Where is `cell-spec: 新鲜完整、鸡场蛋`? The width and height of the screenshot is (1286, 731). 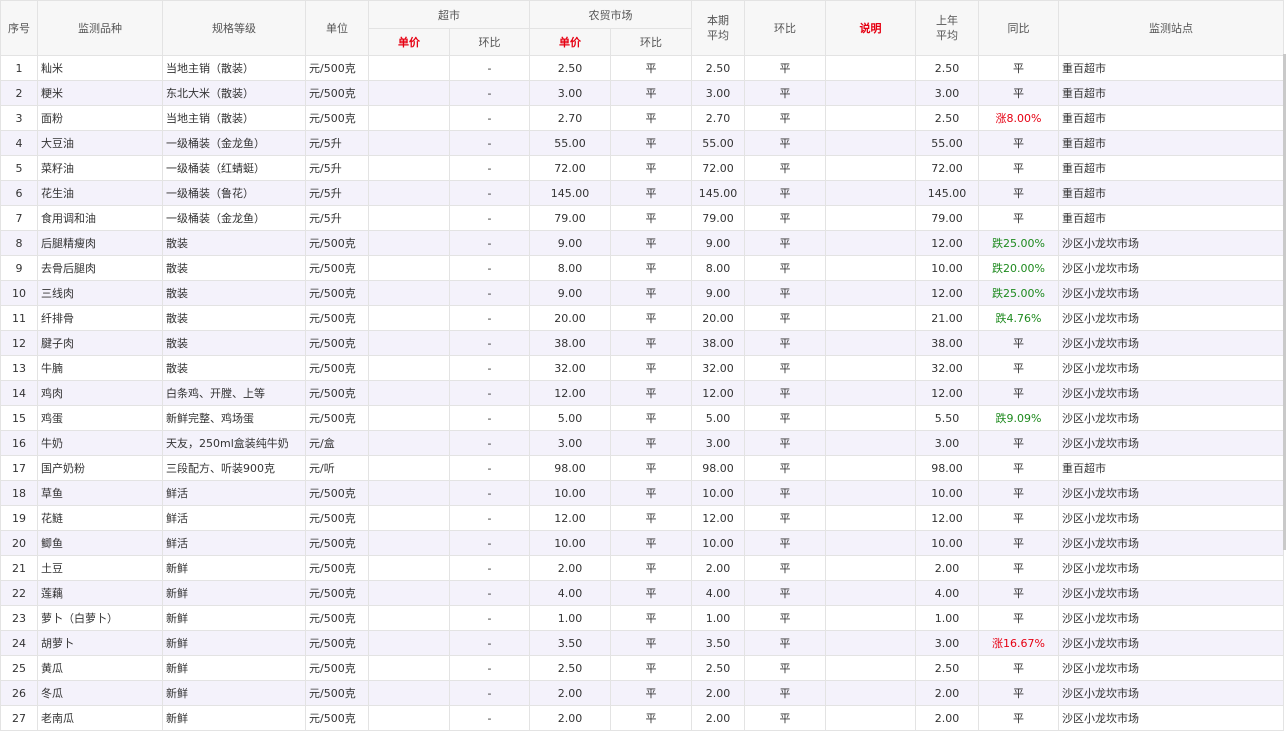 cell-spec: 新鲜完整、鸡场蛋 is located at coordinates (234, 418).